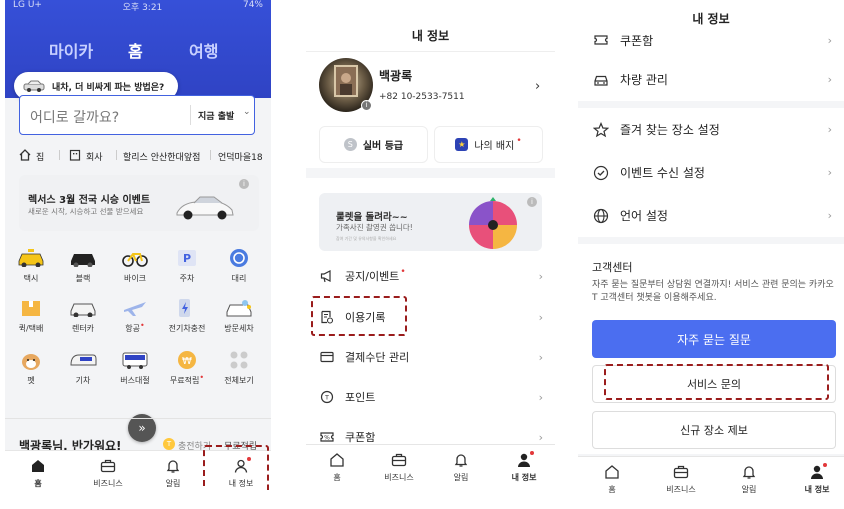 This screenshot has height=509, width=844. I want to click on coupon-icon, so click(601, 40).